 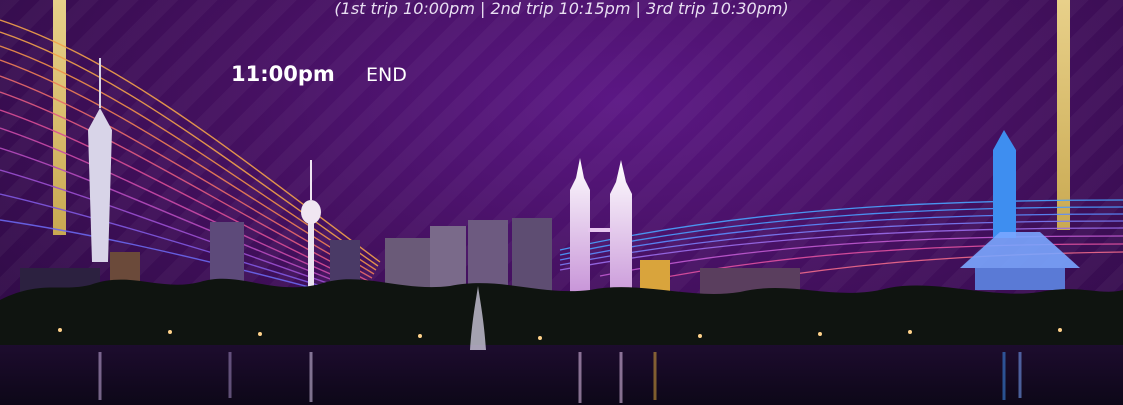 What do you see at coordinates (1020, 261) in the screenshot?
I see `lit-pavilion` at bounding box center [1020, 261].